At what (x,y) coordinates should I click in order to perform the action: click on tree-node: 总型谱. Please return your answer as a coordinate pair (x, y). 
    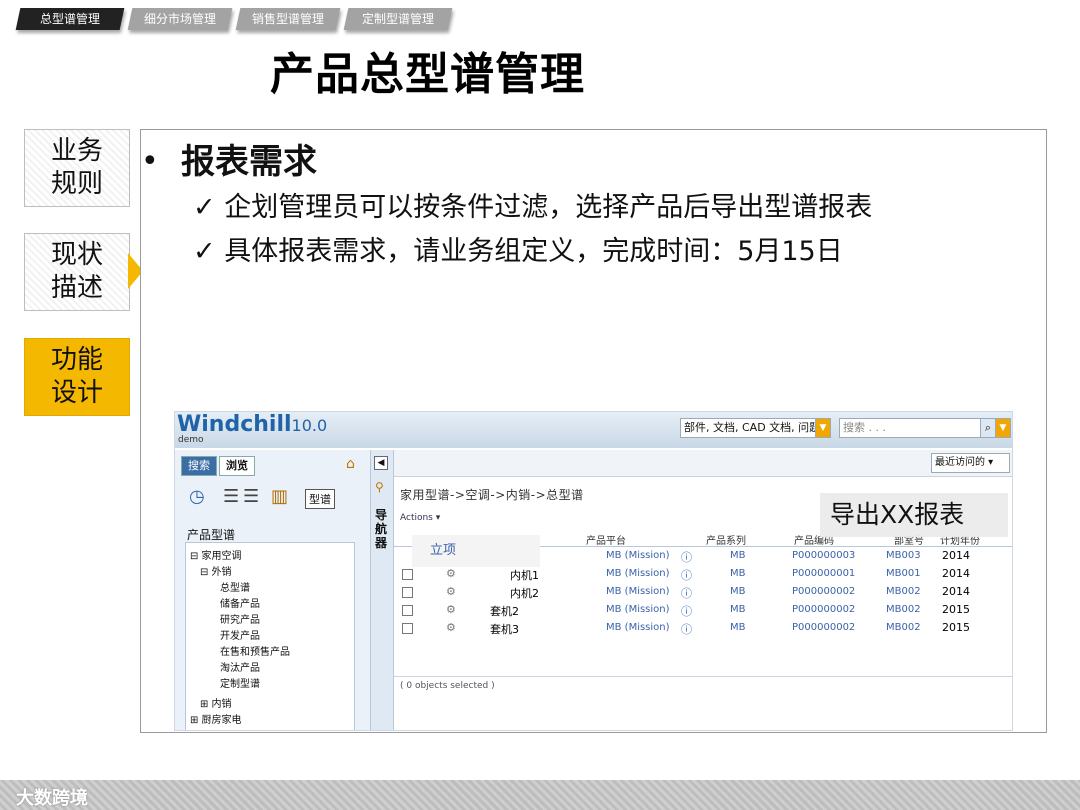
    Looking at the image, I should click on (235, 586).